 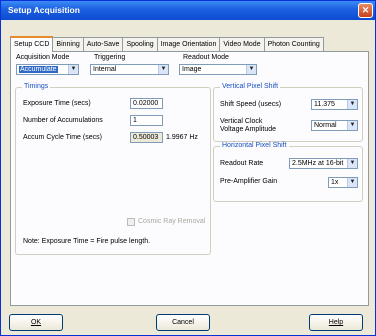 I want to click on num-accumulations-input: 1, so click(x=146, y=120).